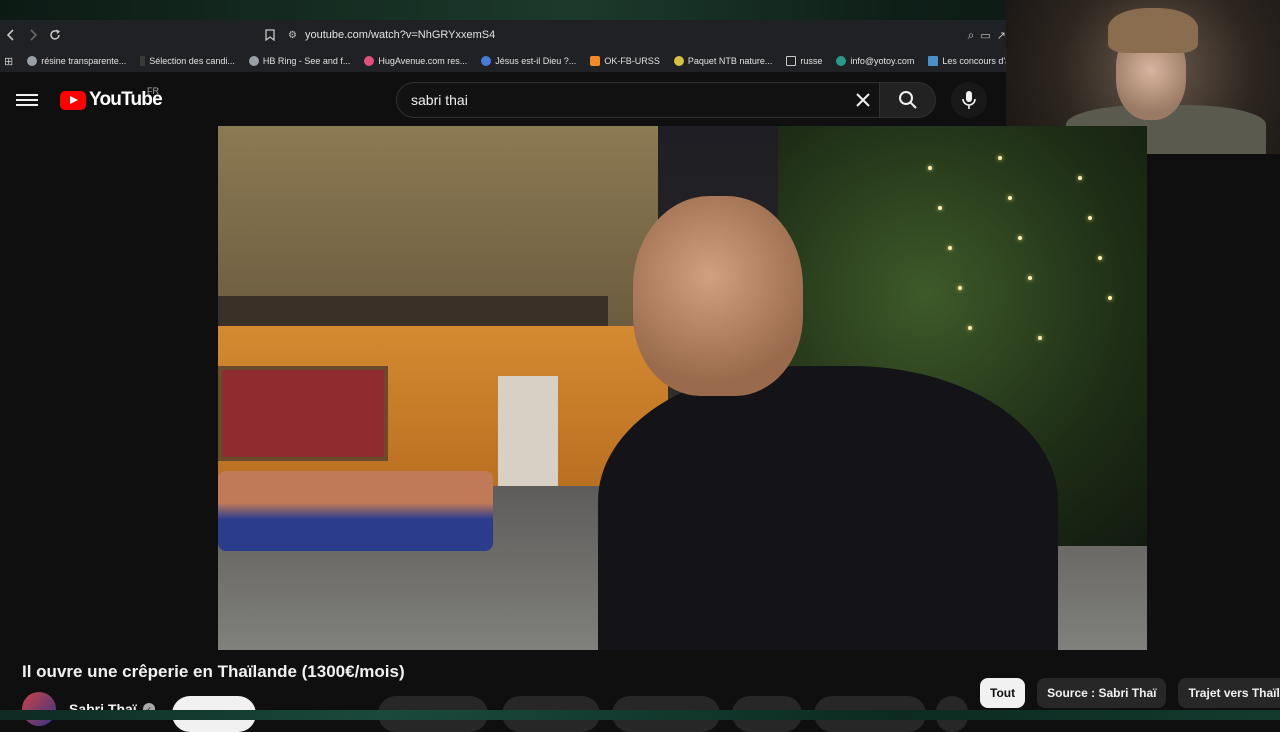 Image resolution: width=1280 pixels, height=732 pixels. Describe the element at coordinates (55, 35) in the screenshot. I see `reload-icon` at that location.